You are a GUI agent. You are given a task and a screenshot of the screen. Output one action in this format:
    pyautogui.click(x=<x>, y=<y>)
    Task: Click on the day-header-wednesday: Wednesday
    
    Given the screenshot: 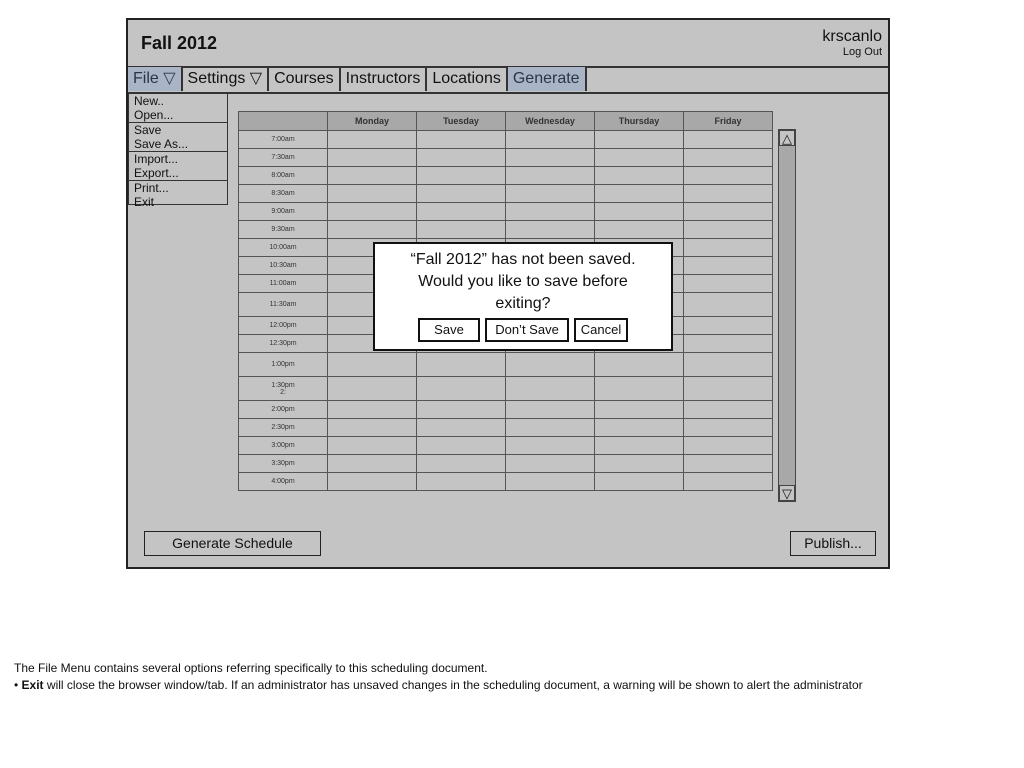 What is the action you would take?
    pyautogui.click(x=550, y=121)
    